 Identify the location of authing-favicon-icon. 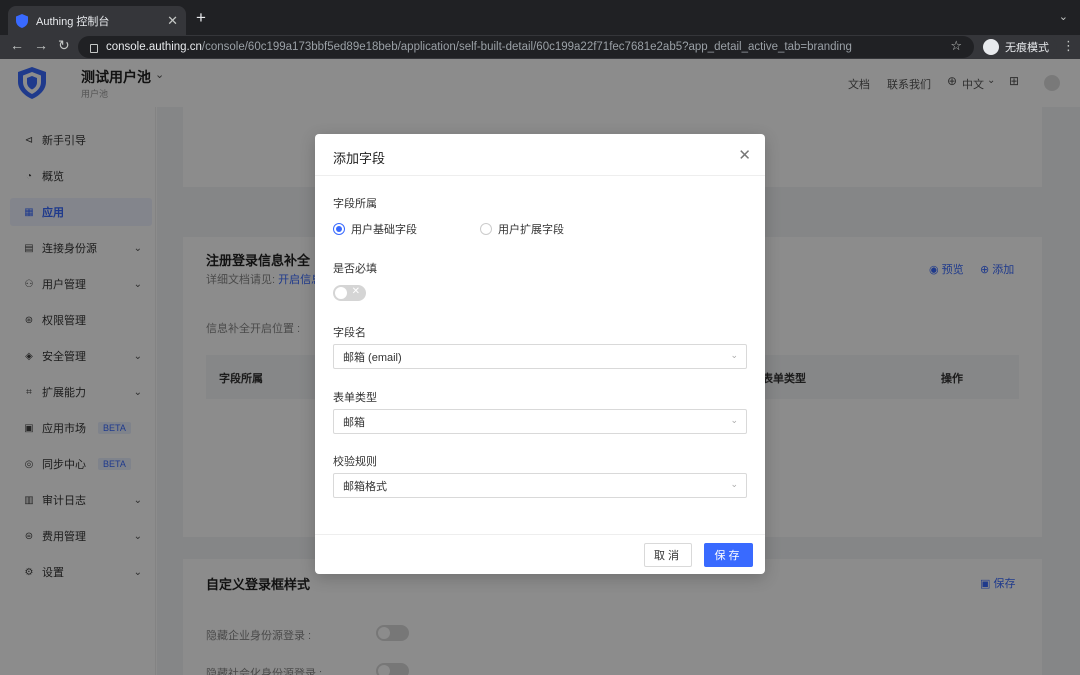
(22, 20).